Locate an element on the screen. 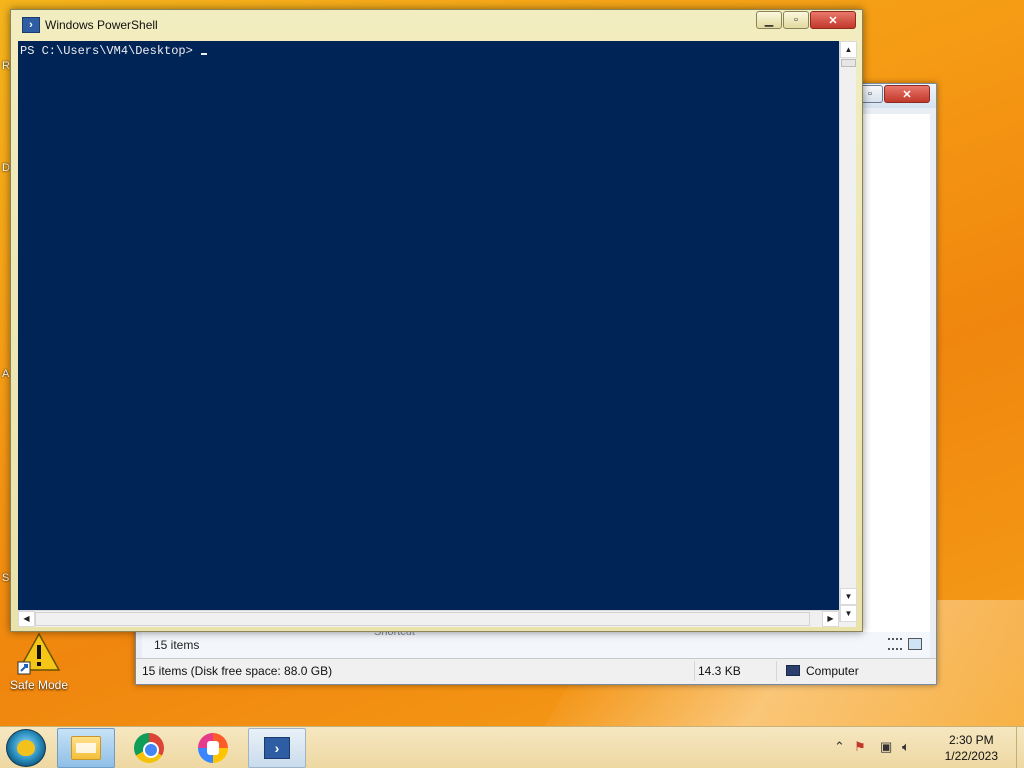  desktop-edge-label: S is located at coordinates (6, 578).